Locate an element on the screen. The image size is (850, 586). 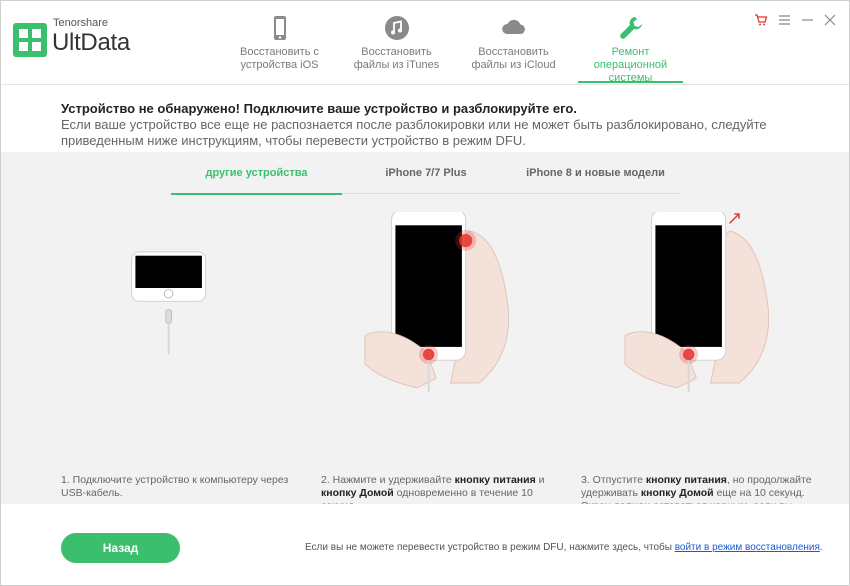
press-power-home-illustration is located at coordinates (437, 302).